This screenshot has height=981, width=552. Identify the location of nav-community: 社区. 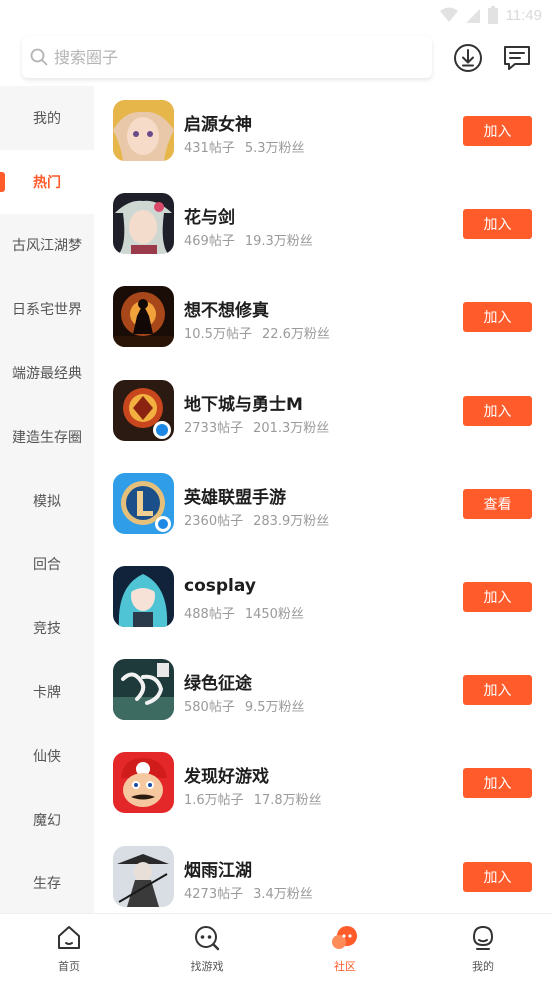
(345, 947).